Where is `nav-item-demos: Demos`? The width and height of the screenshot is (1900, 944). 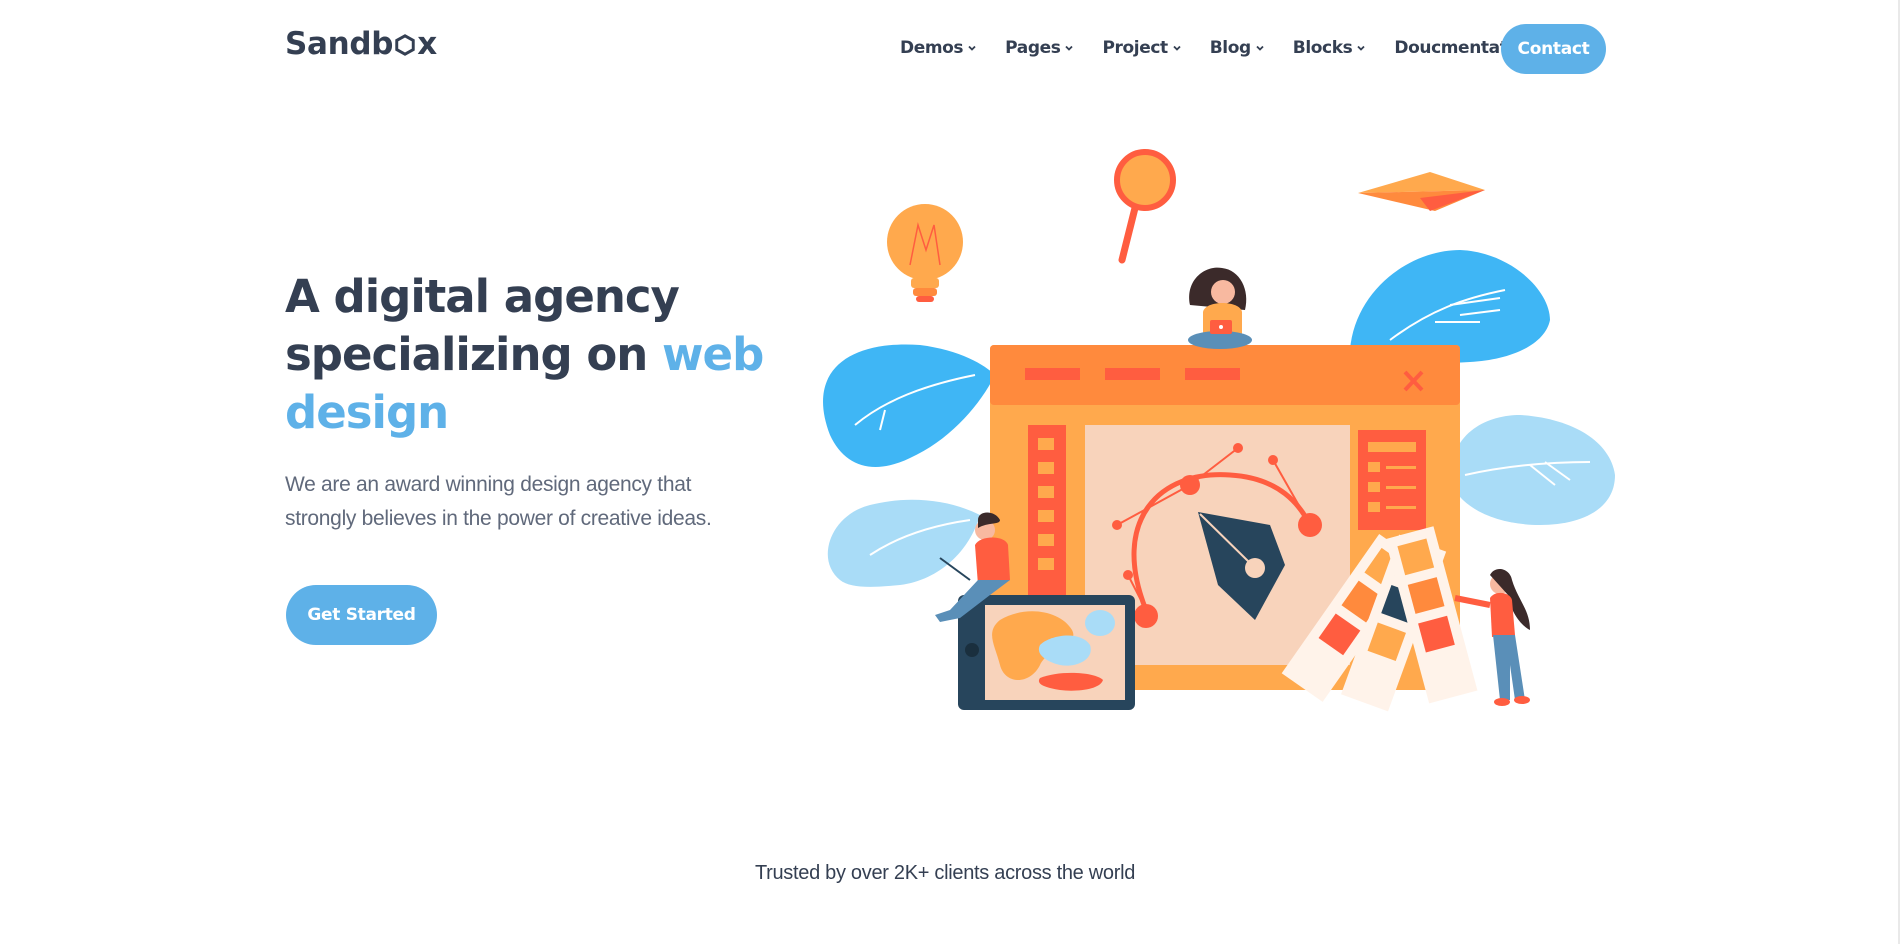
nav-item-demos: Demos is located at coordinates (938, 48).